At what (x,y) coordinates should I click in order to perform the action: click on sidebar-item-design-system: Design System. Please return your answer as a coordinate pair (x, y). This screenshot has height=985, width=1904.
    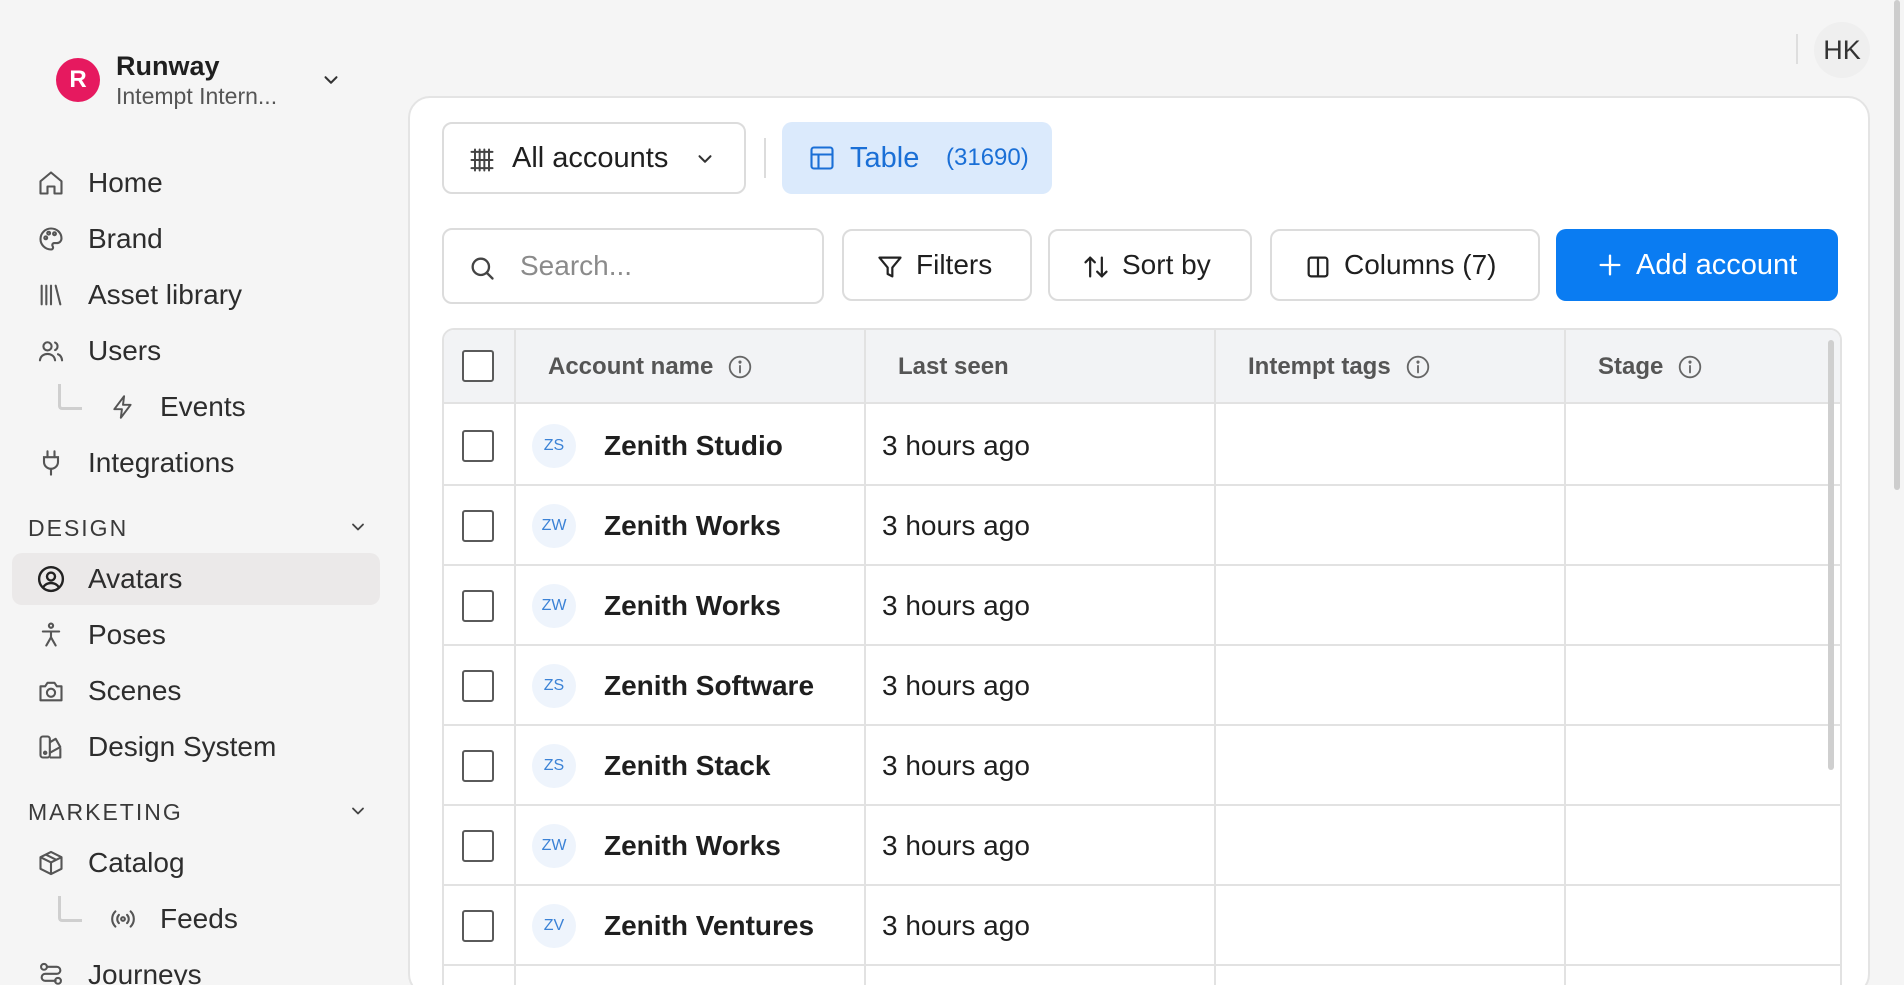
    Looking at the image, I should click on (196, 747).